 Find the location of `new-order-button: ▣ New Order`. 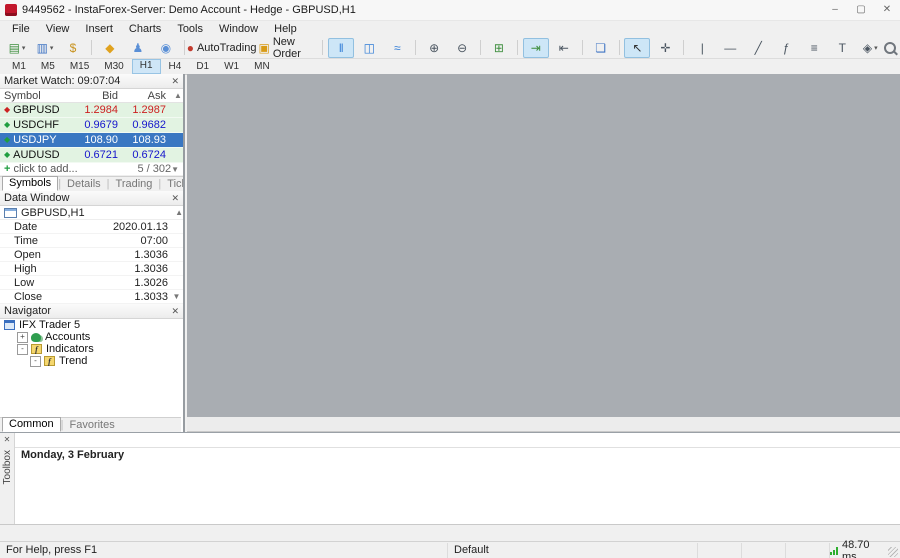

new-order-button: ▣ New Order is located at coordinates (286, 48).